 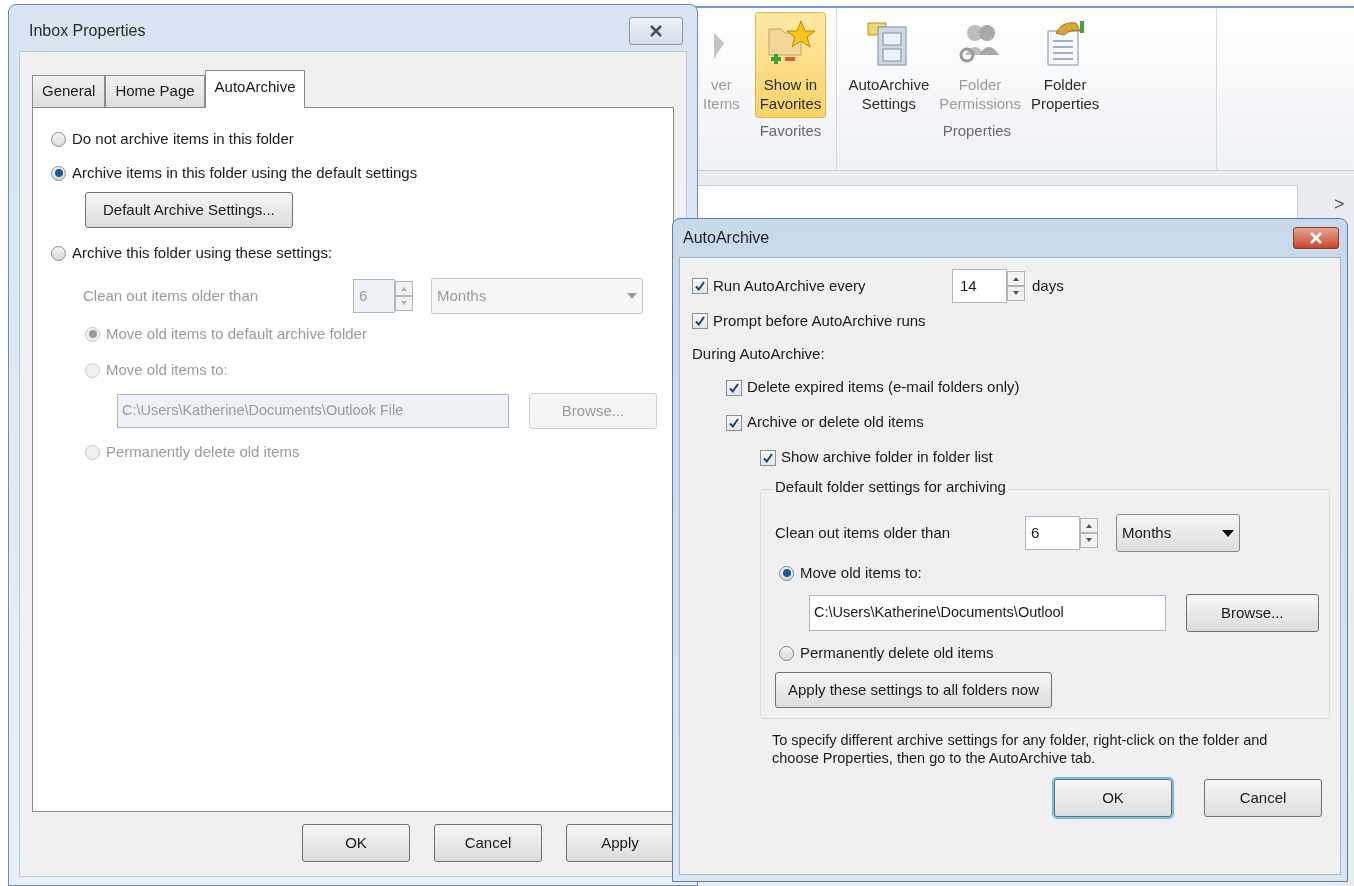 What do you see at coordinates (1052, 533) in the screenshot?
I see `number-field: 6` at bounding box center [1052, 533].